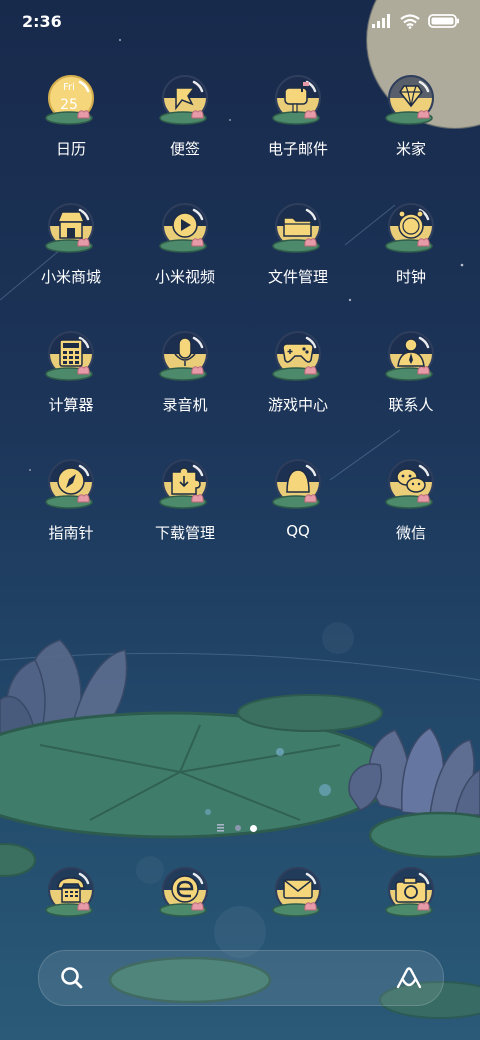 The width and height of the screenshot is (480, 1040). I want to click on status-time: 2:36, so click(42, 21).